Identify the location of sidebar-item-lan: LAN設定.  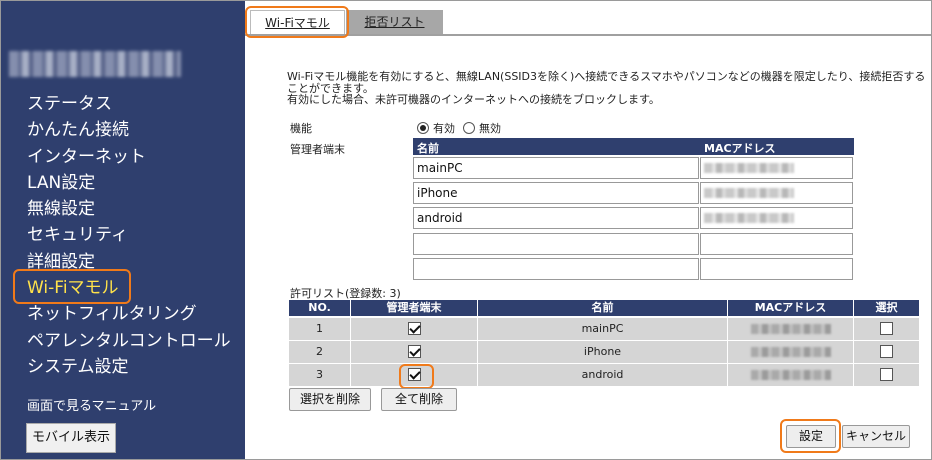
(134, 183).